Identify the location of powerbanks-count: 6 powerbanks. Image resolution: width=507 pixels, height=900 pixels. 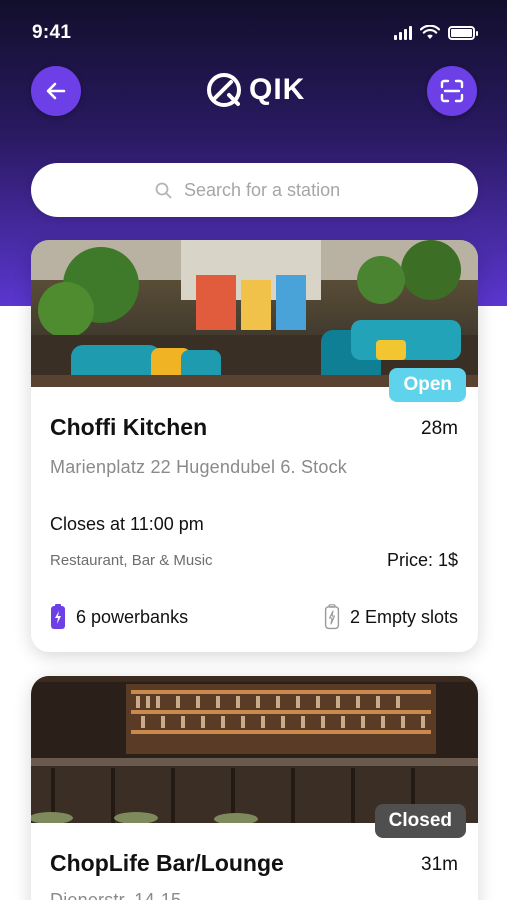
(132, 616).